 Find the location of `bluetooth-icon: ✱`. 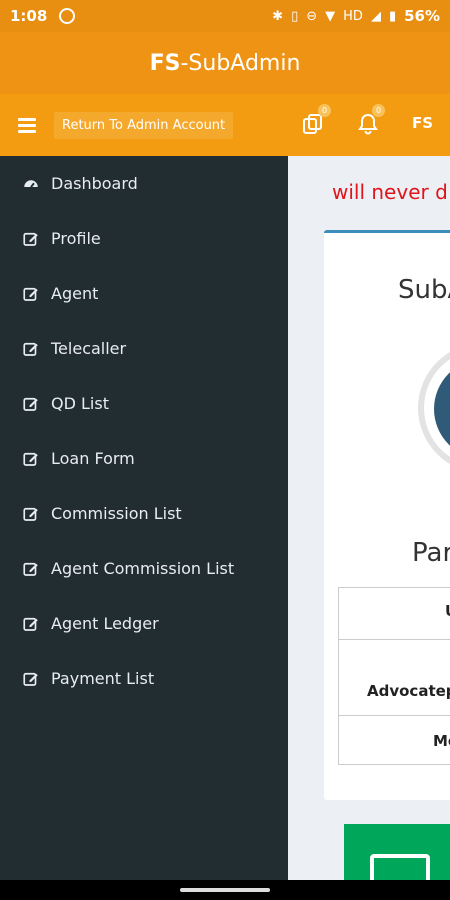

bluetooth-icon: ✱ is located at coordinates (278, 16).